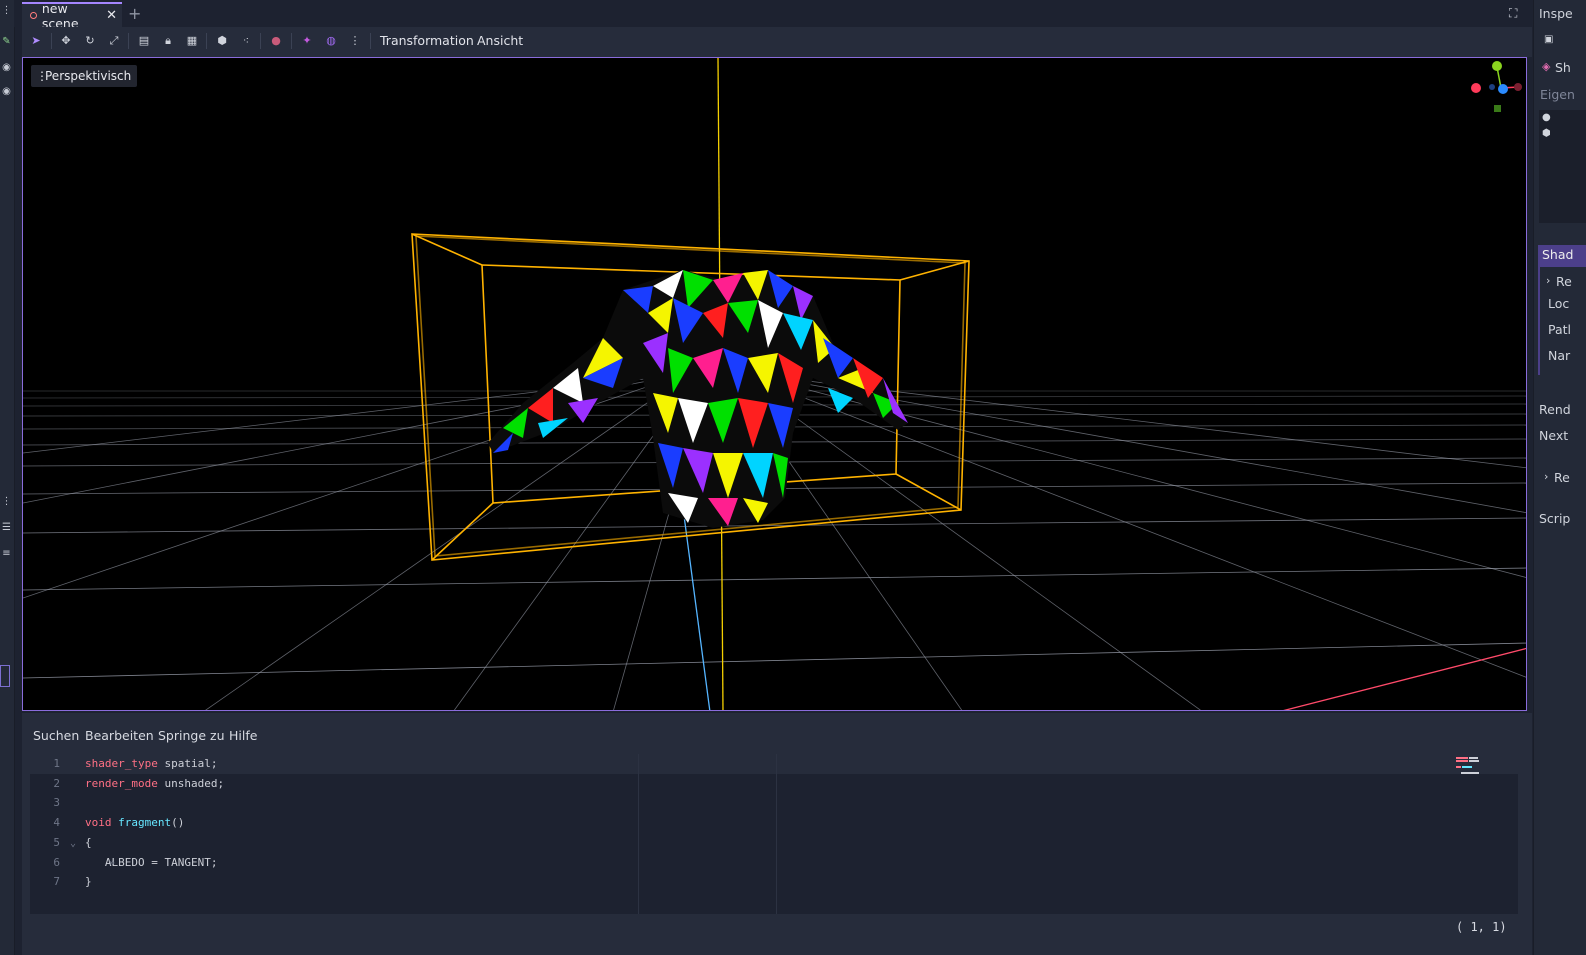  Describe the element at coordinates (1548, 39) in the screenshot. I see `new-resource-icon: ▣` at that location.